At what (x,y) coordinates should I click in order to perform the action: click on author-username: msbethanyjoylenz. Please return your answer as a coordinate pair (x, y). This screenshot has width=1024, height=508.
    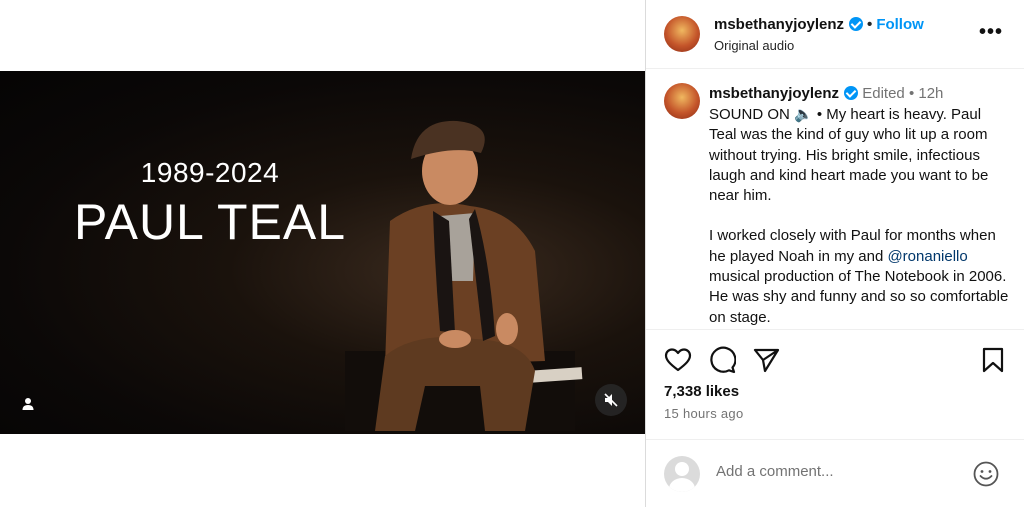
    Looking at the image, I should click on (779, 24).